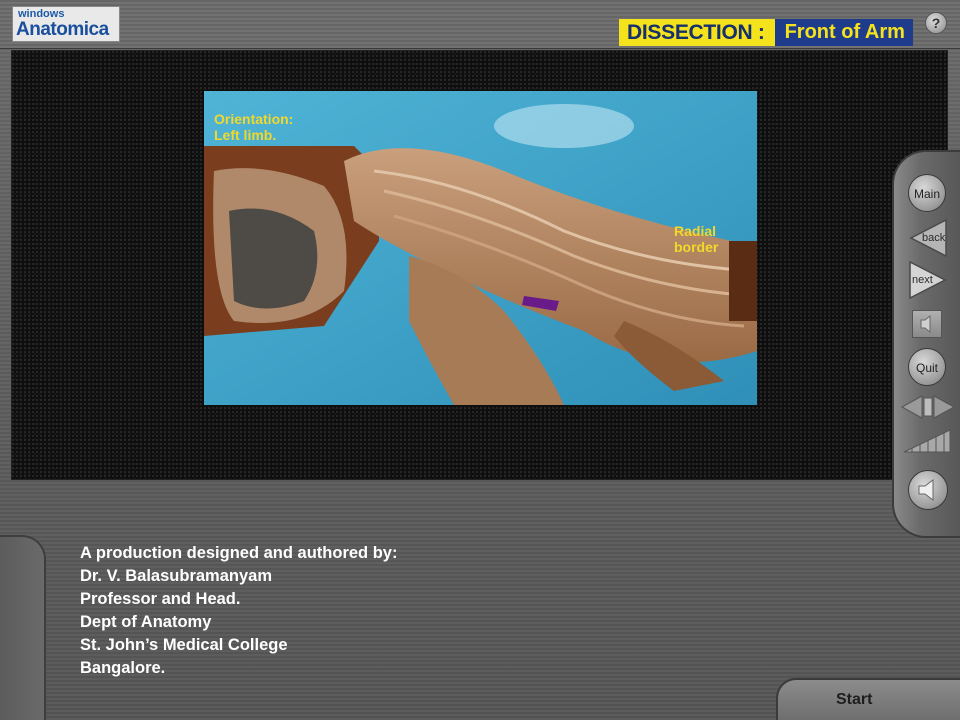 Image resolution: width=960 pixels, height=720 pixels. Describe the element at coordinates (254, 119) in the screenshot. I see `annotation-orientation-line1: Orientation:` at that location.